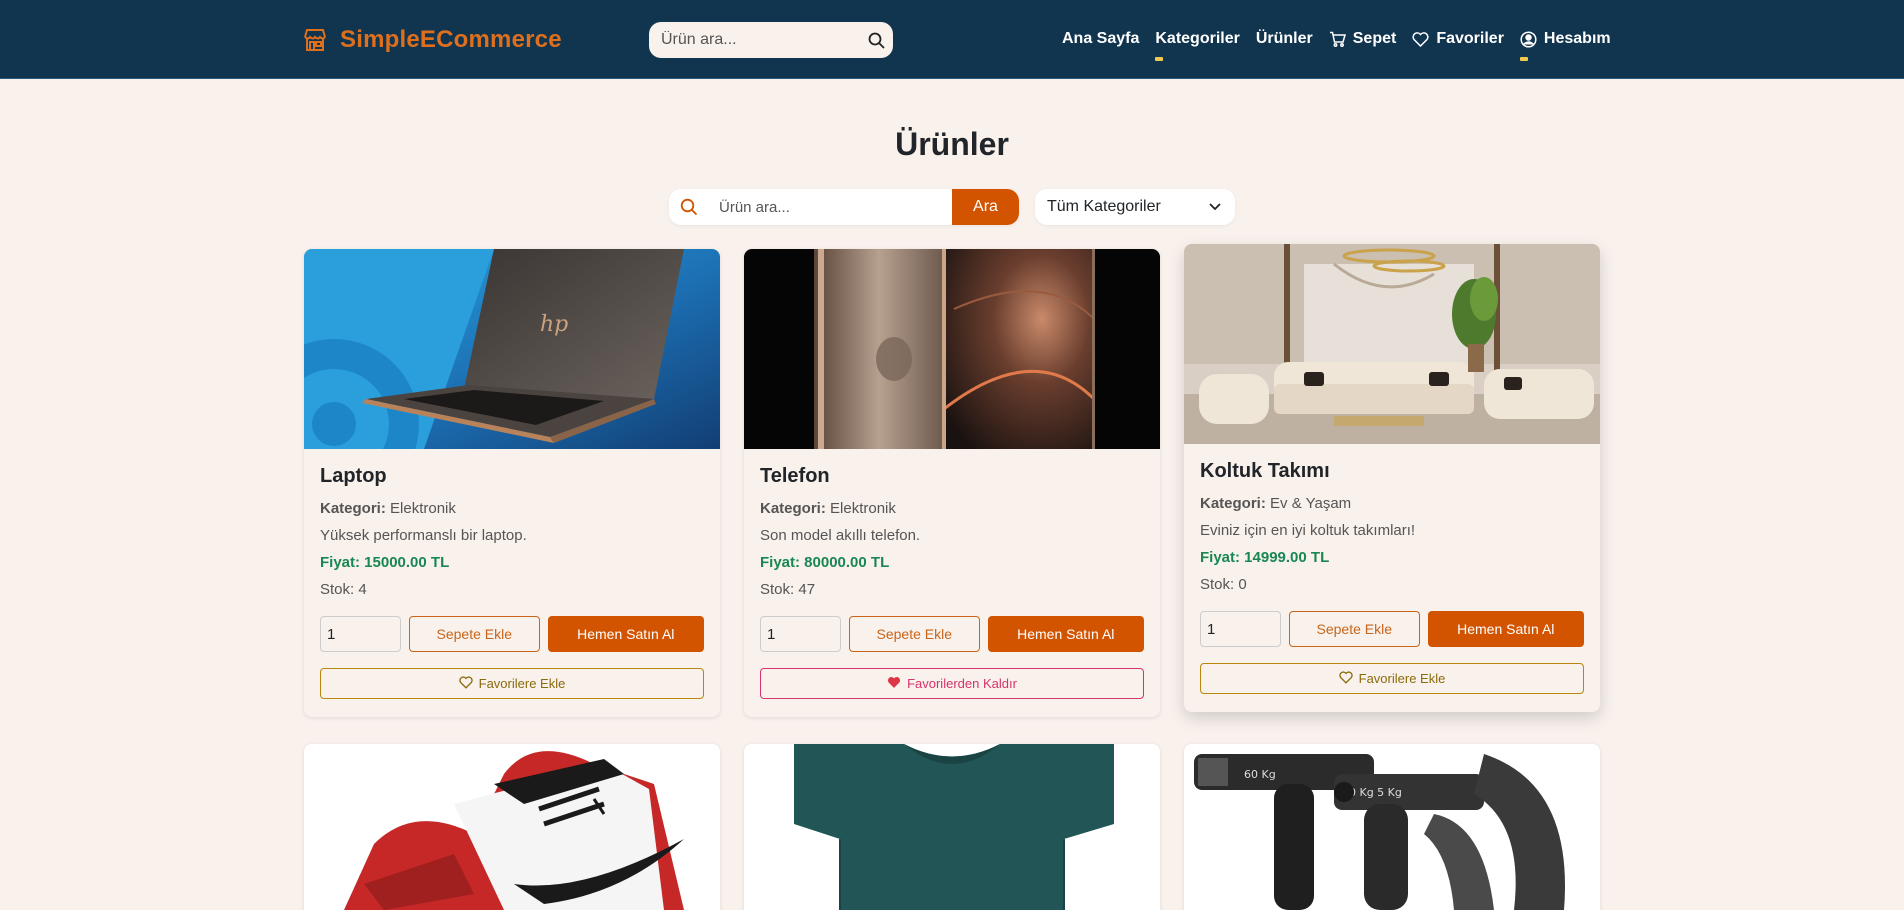  Describe the element at coordinates (1374, 38) in the screenshot. I see `nav-cart-label: Sepet` at that location.